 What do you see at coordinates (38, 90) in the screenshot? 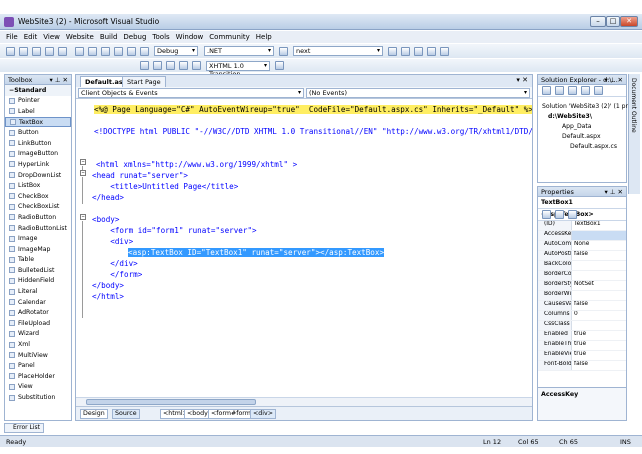
I see `toolbox-item-standard: − Standard` at bounding box center [38, 90].